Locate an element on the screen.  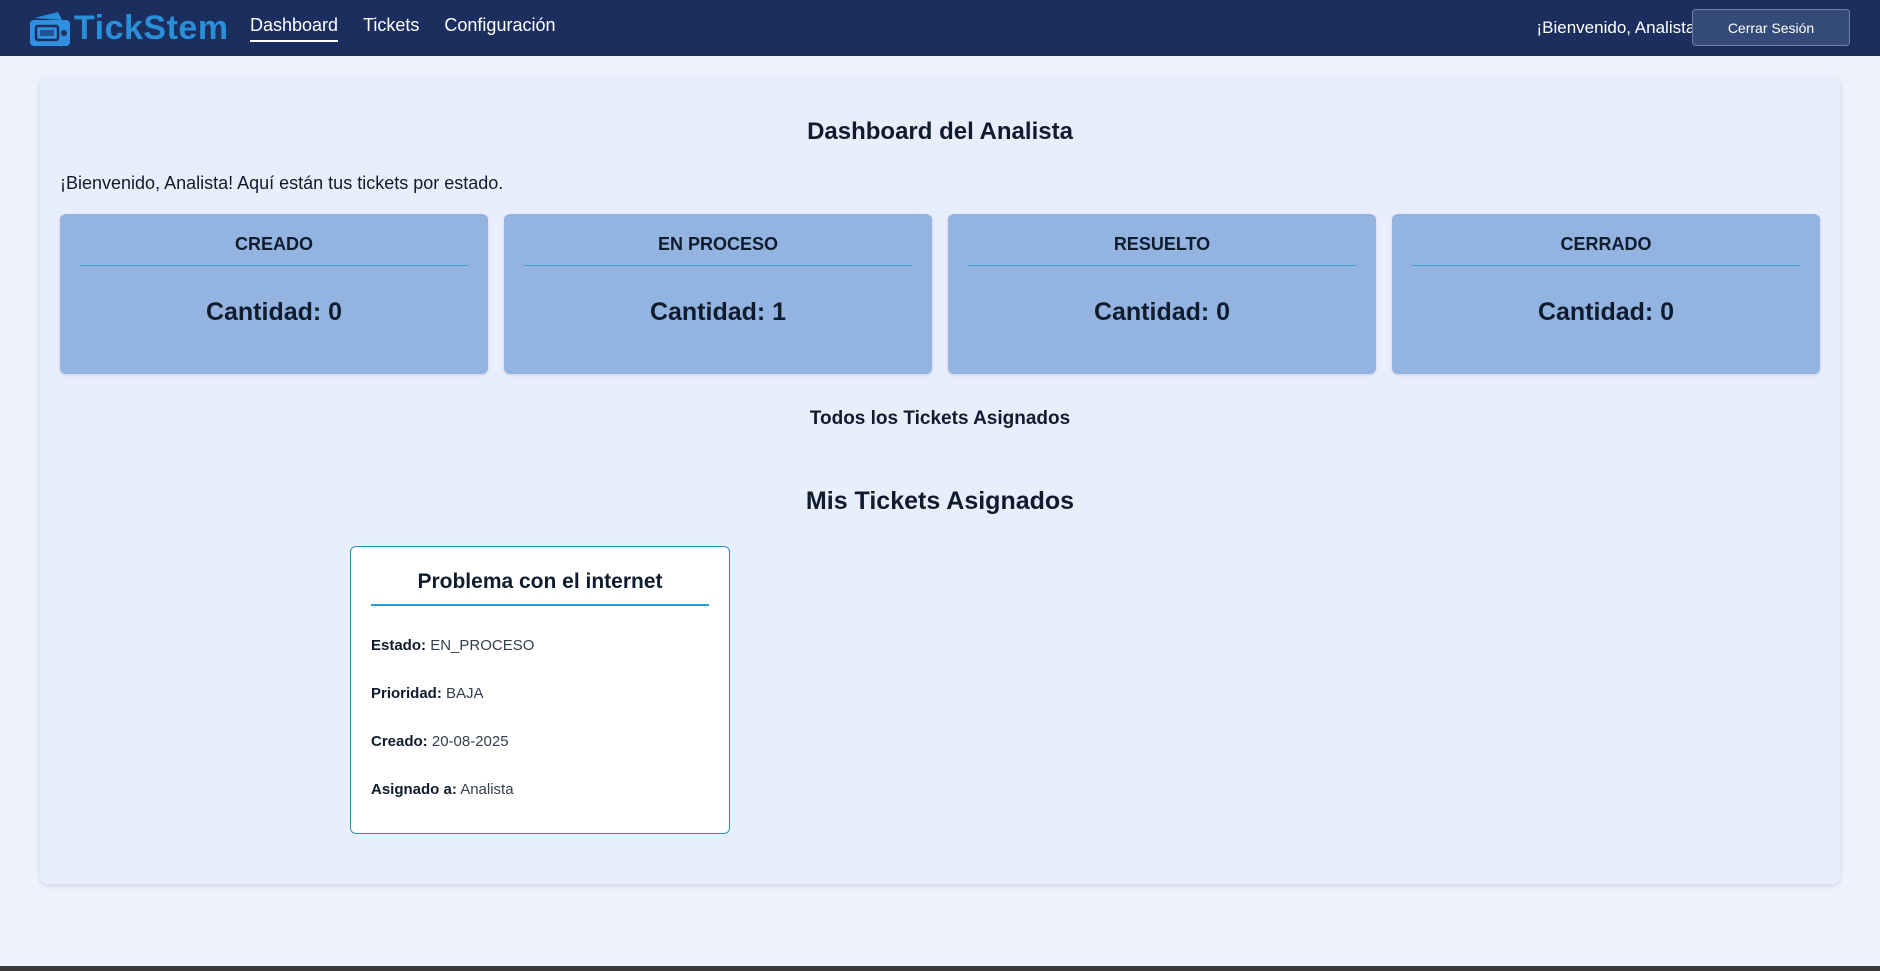
ticket-field-estado: Estado: EN_PROCESO is located at coordinates (452, 645).